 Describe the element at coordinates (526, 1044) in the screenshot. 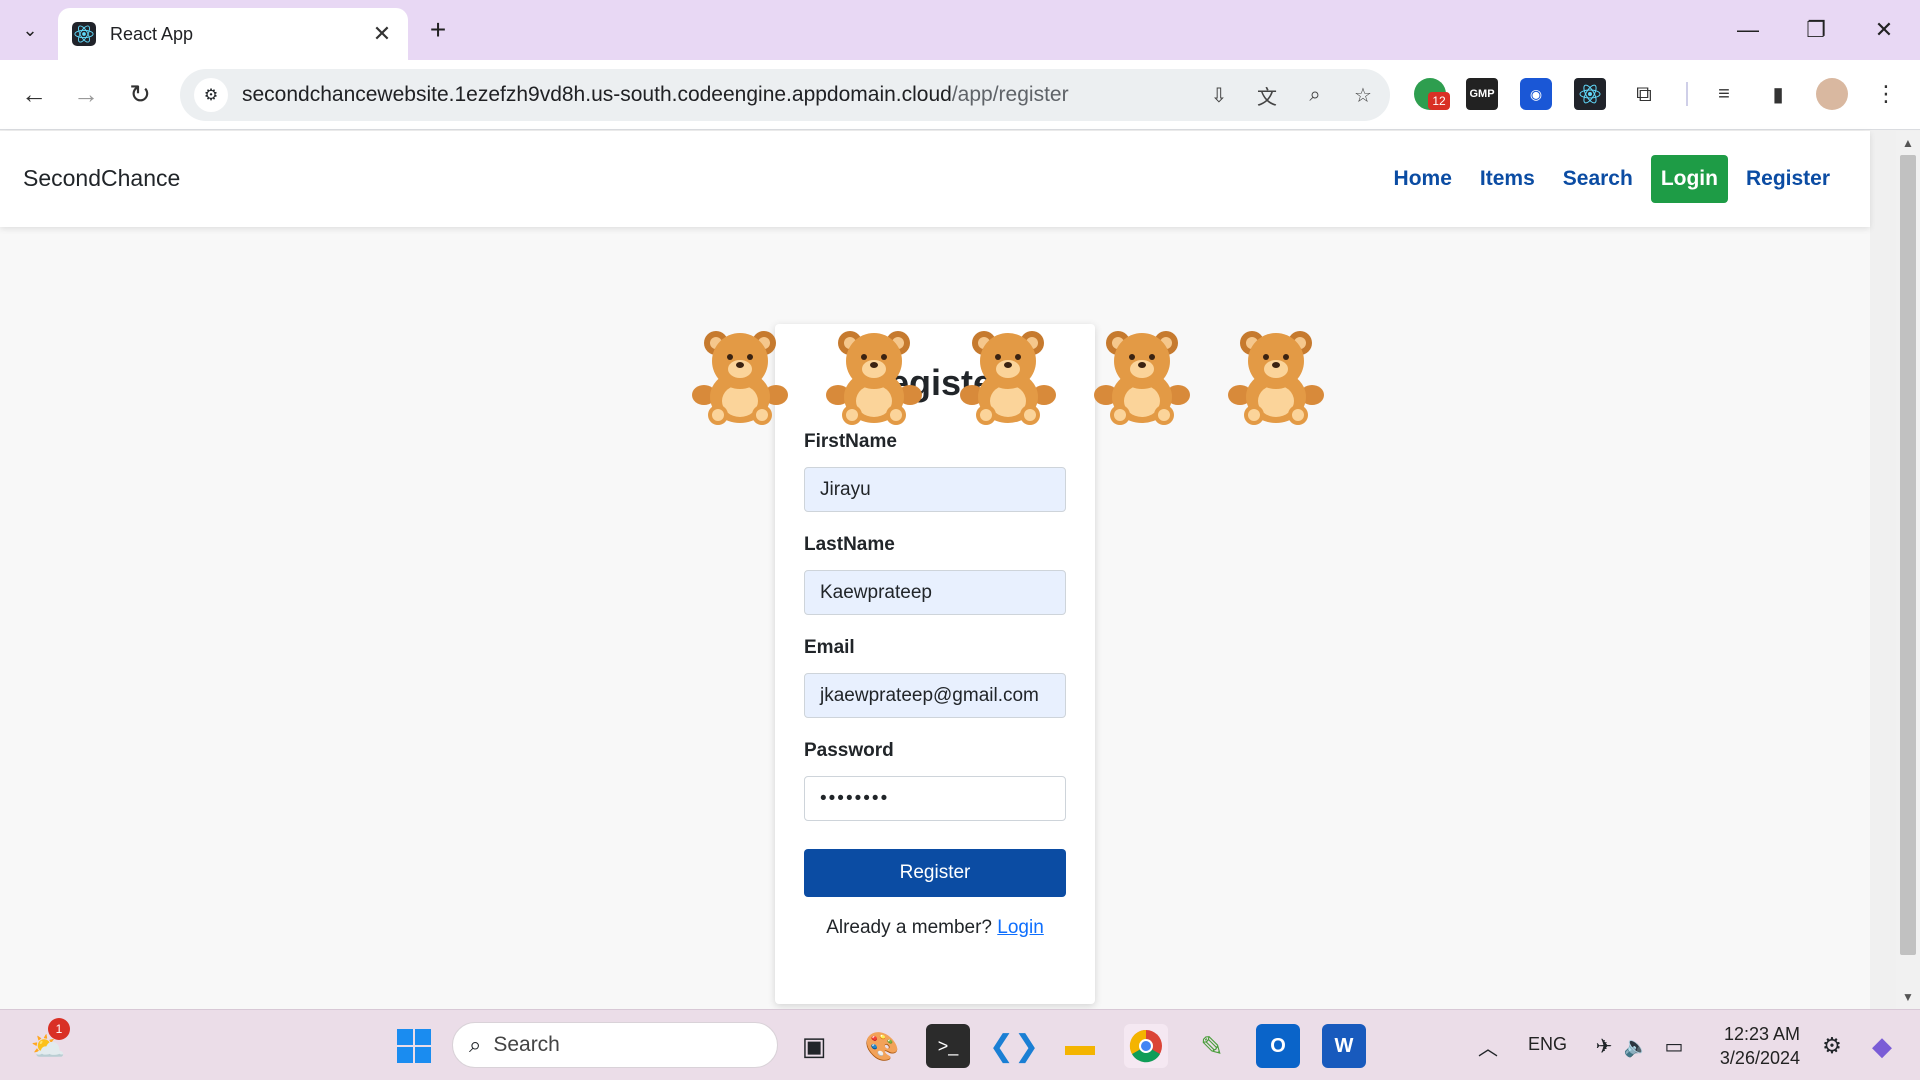

I see `taskbar-search-placeholder: Search` at that location.